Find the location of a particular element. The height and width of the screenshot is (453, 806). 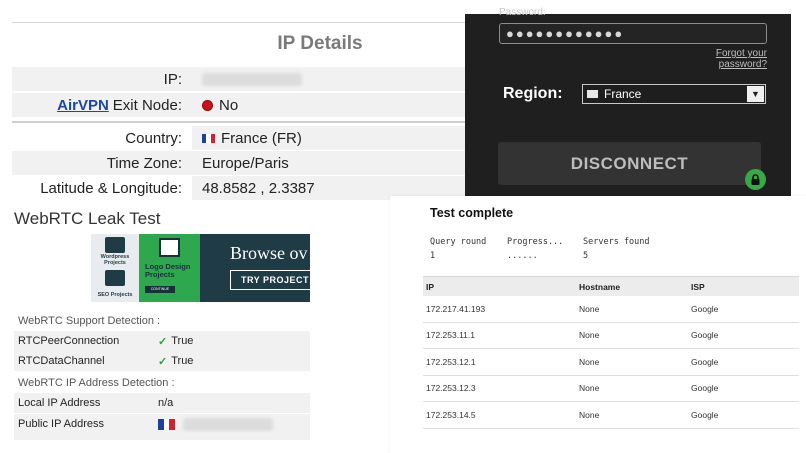

public-ip-value-cell is located at coordinates (232, 424).